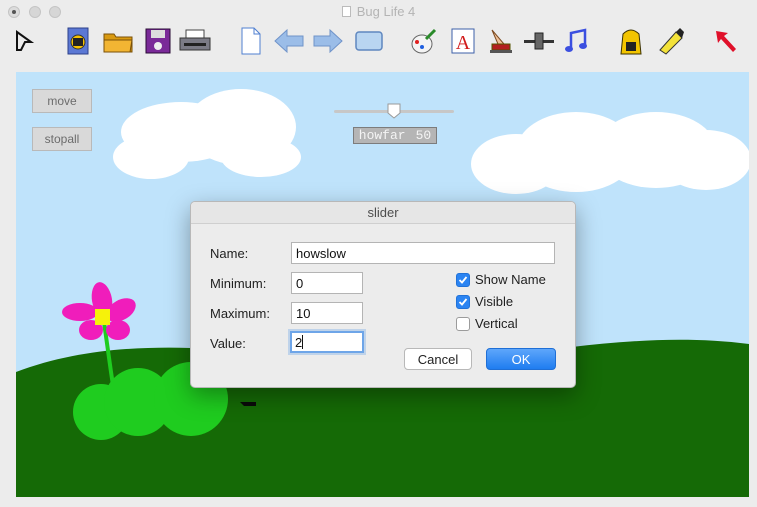  I want to click on text-tool-icon: A, so click(463, 41).